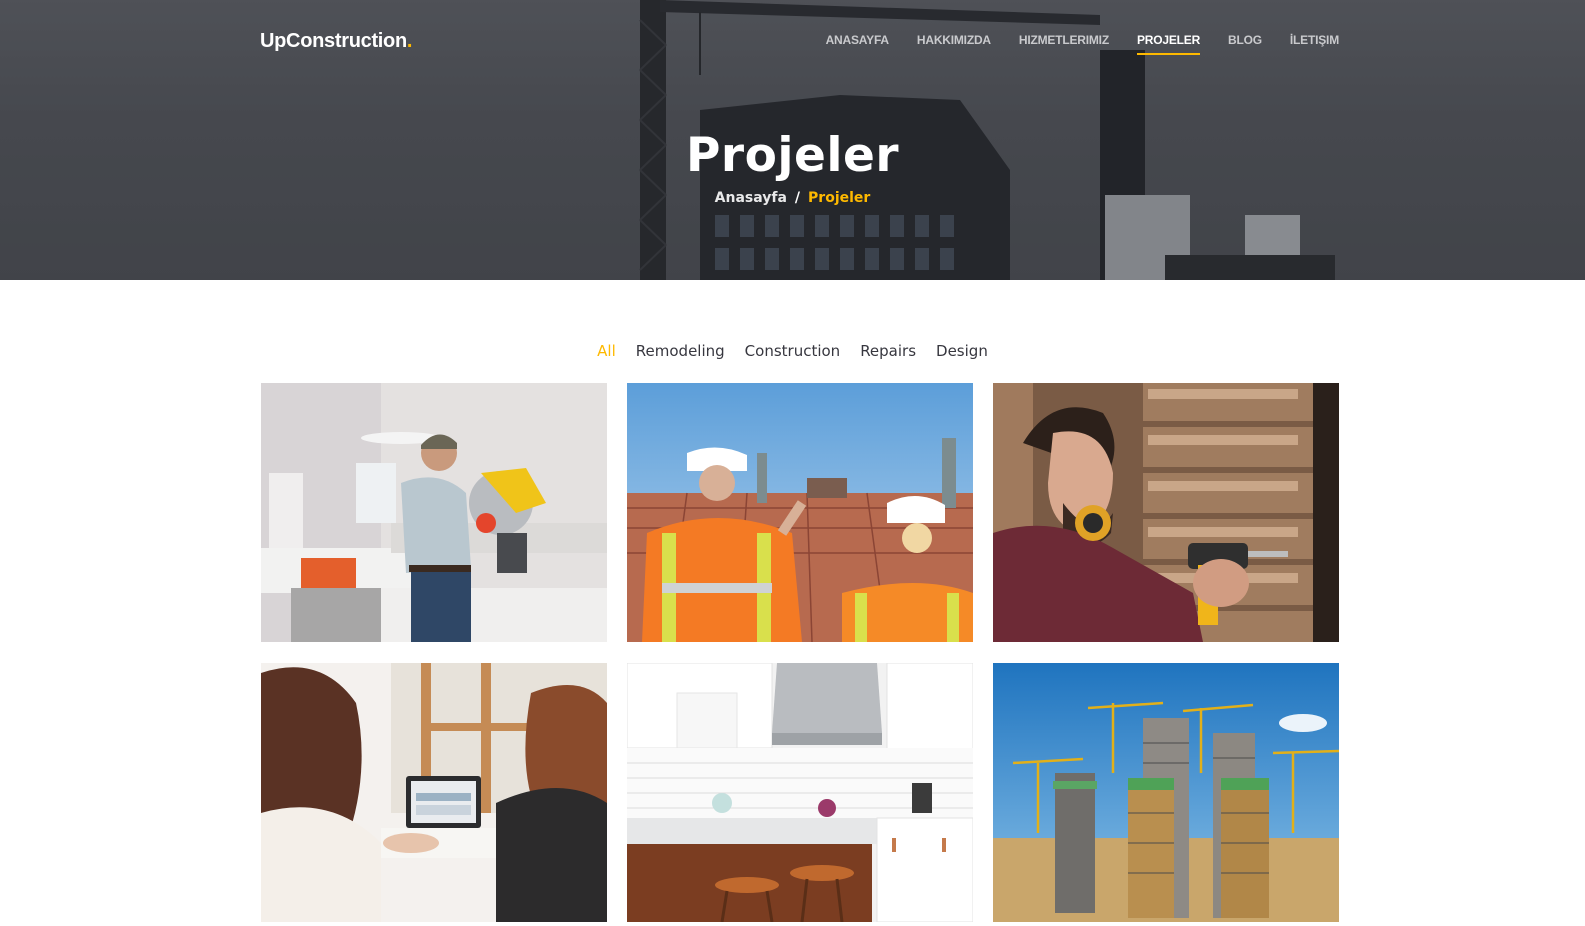 The width and height of the screenshot is (1585, 926). I want to click on breadcrumb: Anasayfa / Projeler, so click(792, 198).